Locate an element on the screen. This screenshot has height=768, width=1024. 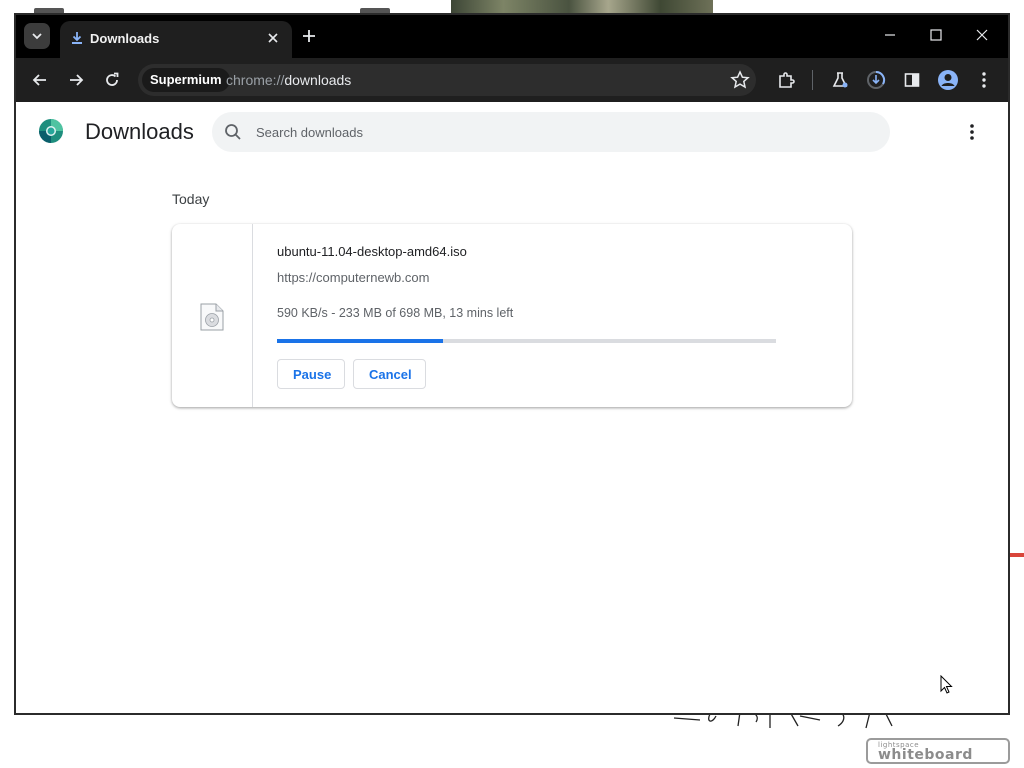
reload-icon is located at coordinates (112, 79).